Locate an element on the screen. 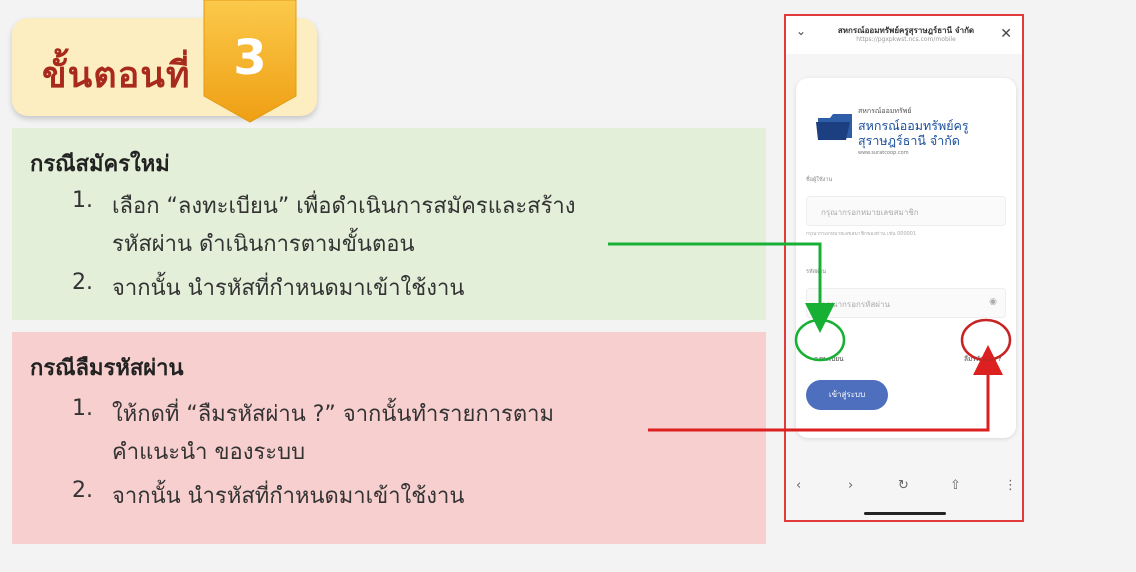  username-label: ชื่อผู้ใช้งาน is located at coordinates (819, 180).